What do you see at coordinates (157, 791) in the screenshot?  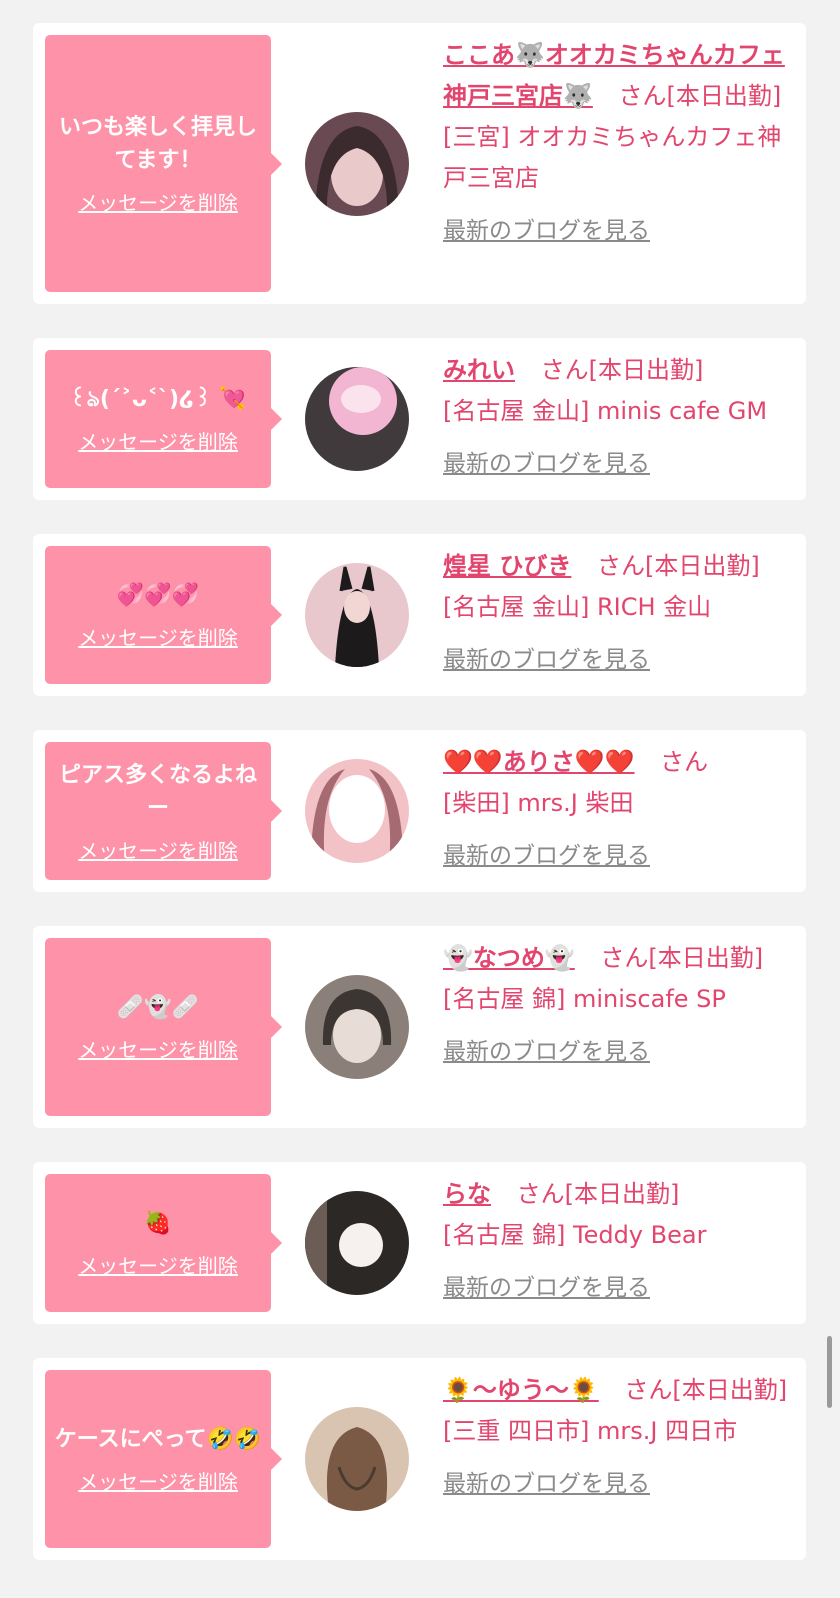 I see `message-text: ピアス多くなるよねー` at bounding box center [157, 791].